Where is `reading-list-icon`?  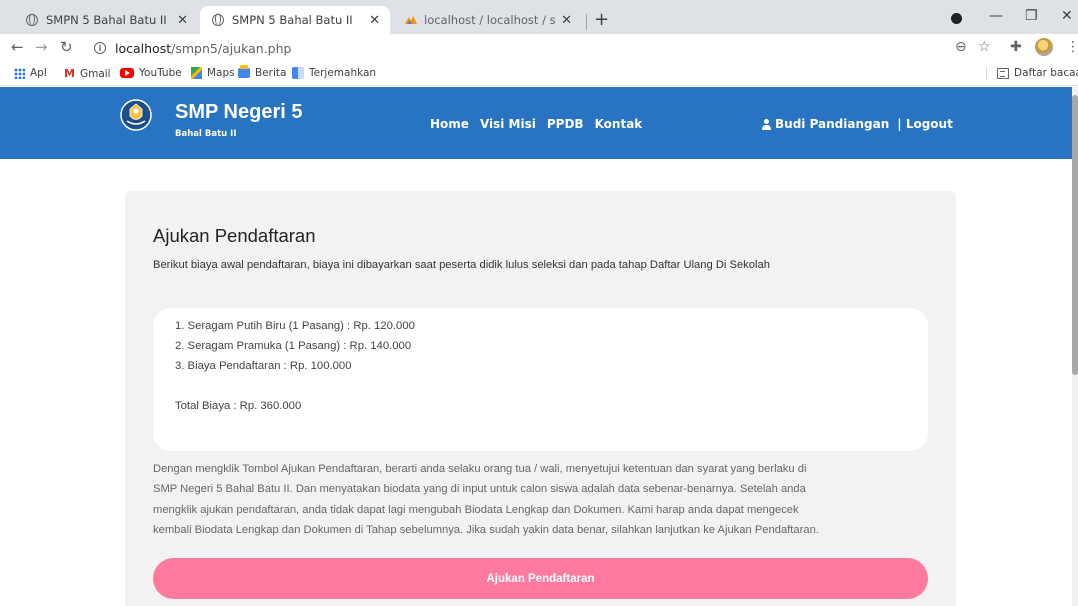
reading-list-icon is located at coordinates (1003, 73).